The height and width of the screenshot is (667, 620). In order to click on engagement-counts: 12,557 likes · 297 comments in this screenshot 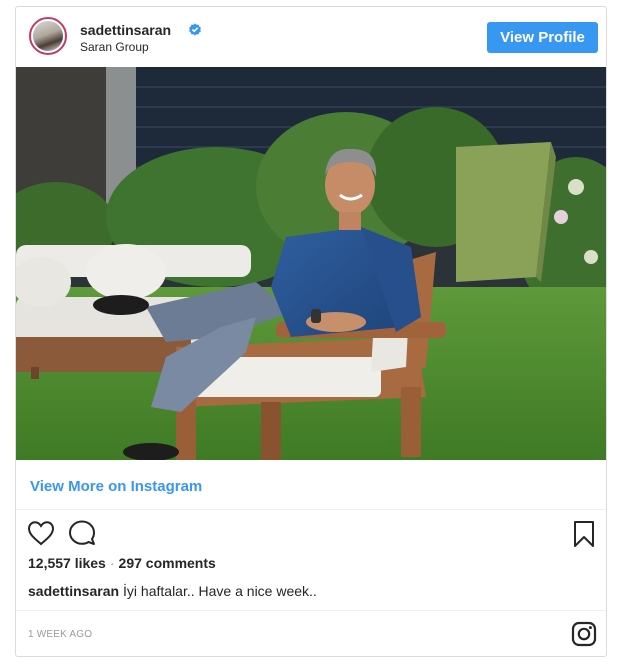, I will do `click(122, 563)`.